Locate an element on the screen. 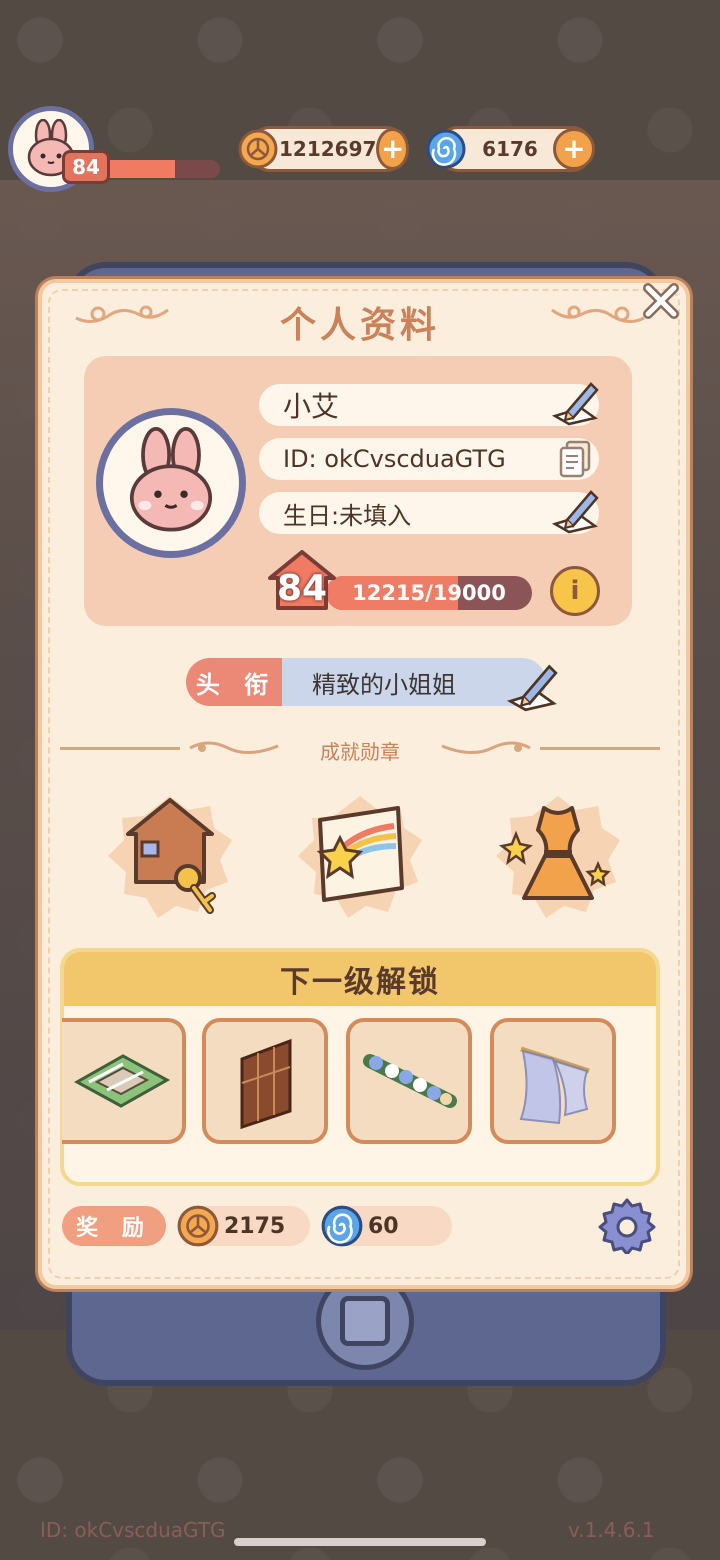  hud-xp-bar is located at coordinates (158, 169).